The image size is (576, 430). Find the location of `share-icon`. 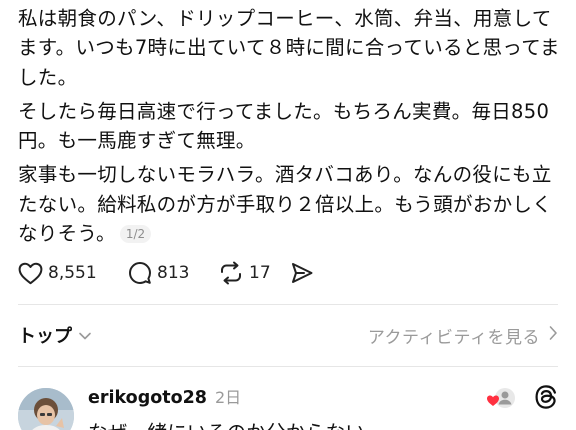

share-icon is located at coordinates (302, 273).